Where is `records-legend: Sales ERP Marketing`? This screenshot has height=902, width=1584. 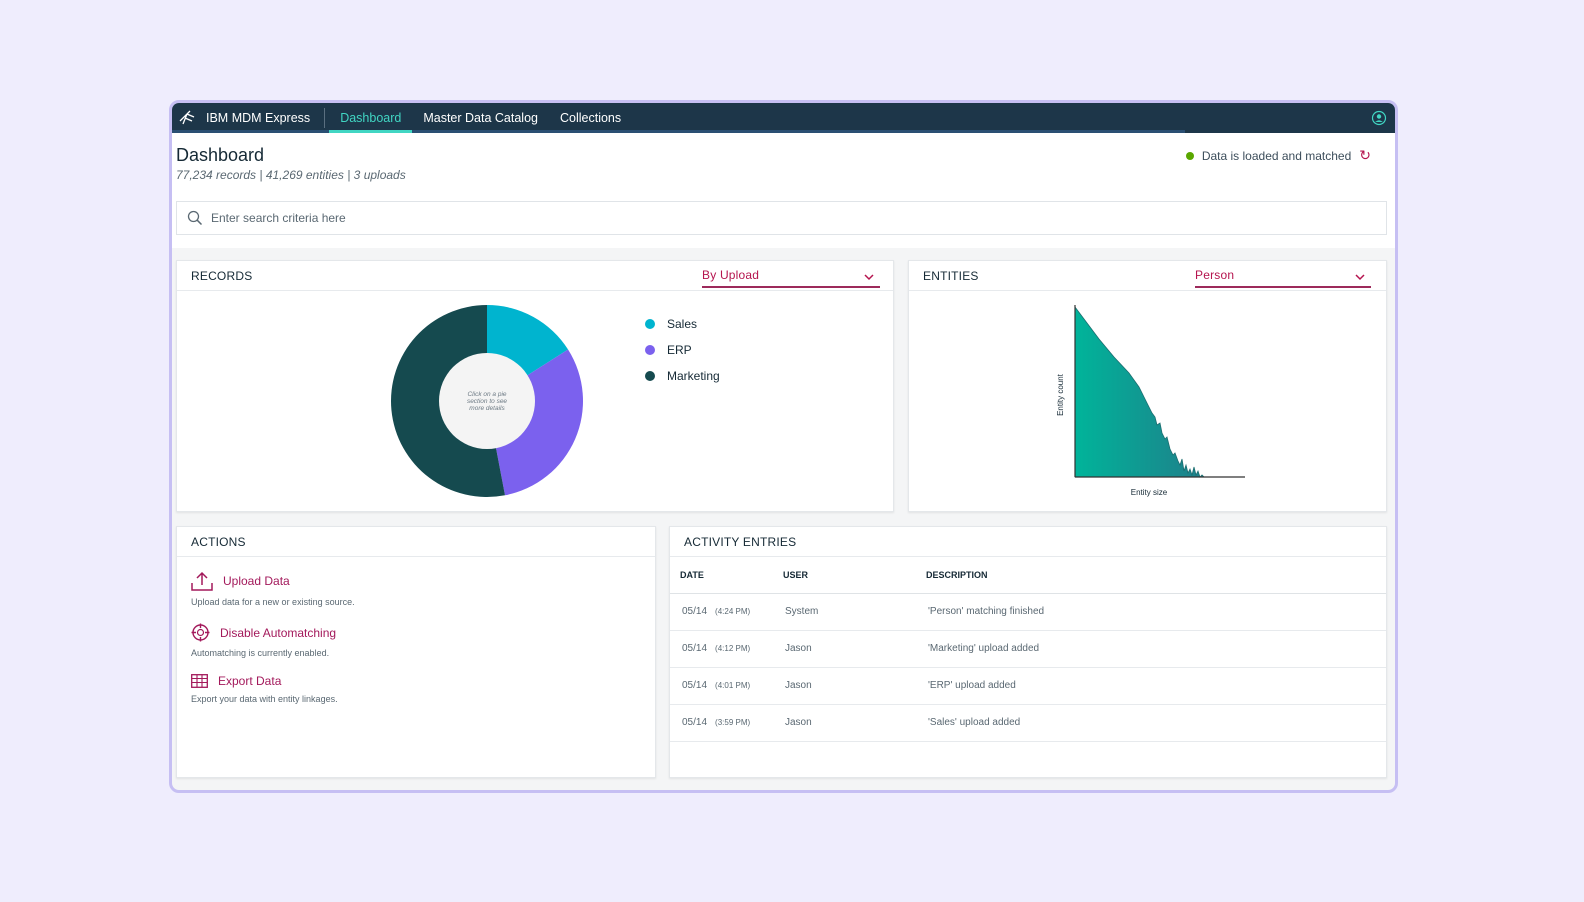
records-legend: Sales ERP Marketing is located at coordinates (682, 356).